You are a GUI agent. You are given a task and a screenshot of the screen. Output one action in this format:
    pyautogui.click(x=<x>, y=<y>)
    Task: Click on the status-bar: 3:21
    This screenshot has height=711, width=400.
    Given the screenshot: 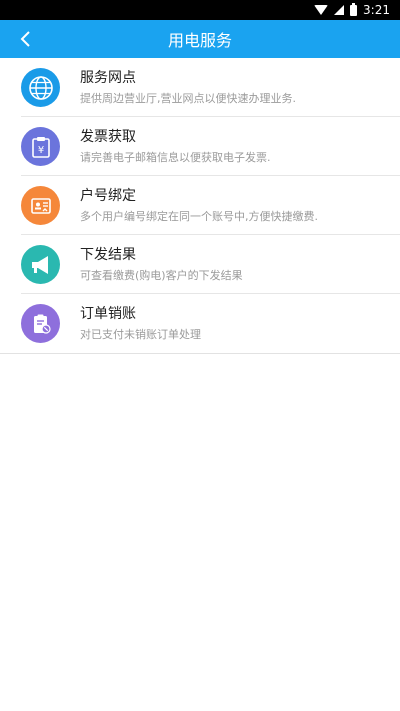 What is the action you would take?
    pyautogui.click(x=200, y=10)
    